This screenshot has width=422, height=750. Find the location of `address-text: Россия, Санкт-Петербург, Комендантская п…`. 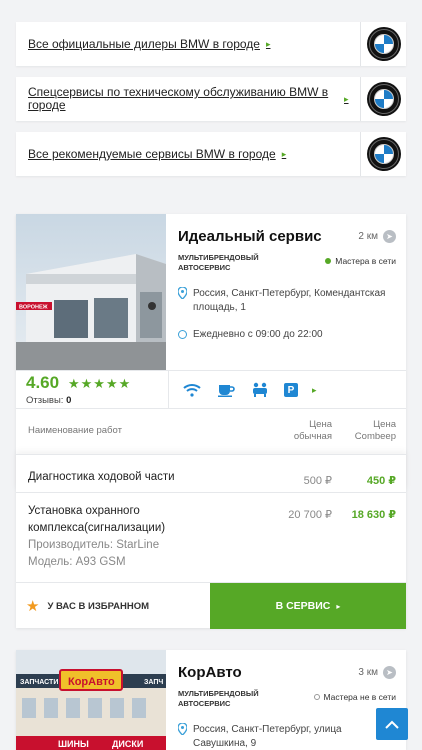

address-text: Россия, Санкт-Петербург, Комендантская п… is located at coordinates (289, 300).